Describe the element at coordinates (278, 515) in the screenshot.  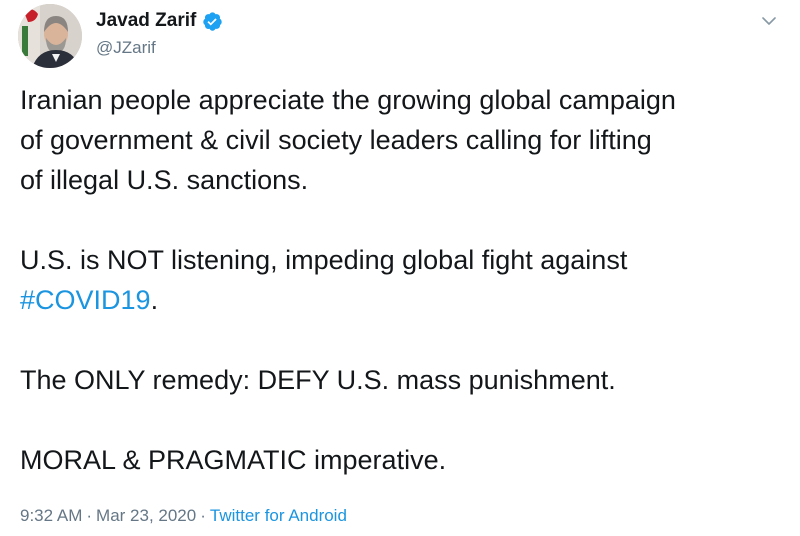
I see `tweet-source-link: Twitter for Android` at that location.